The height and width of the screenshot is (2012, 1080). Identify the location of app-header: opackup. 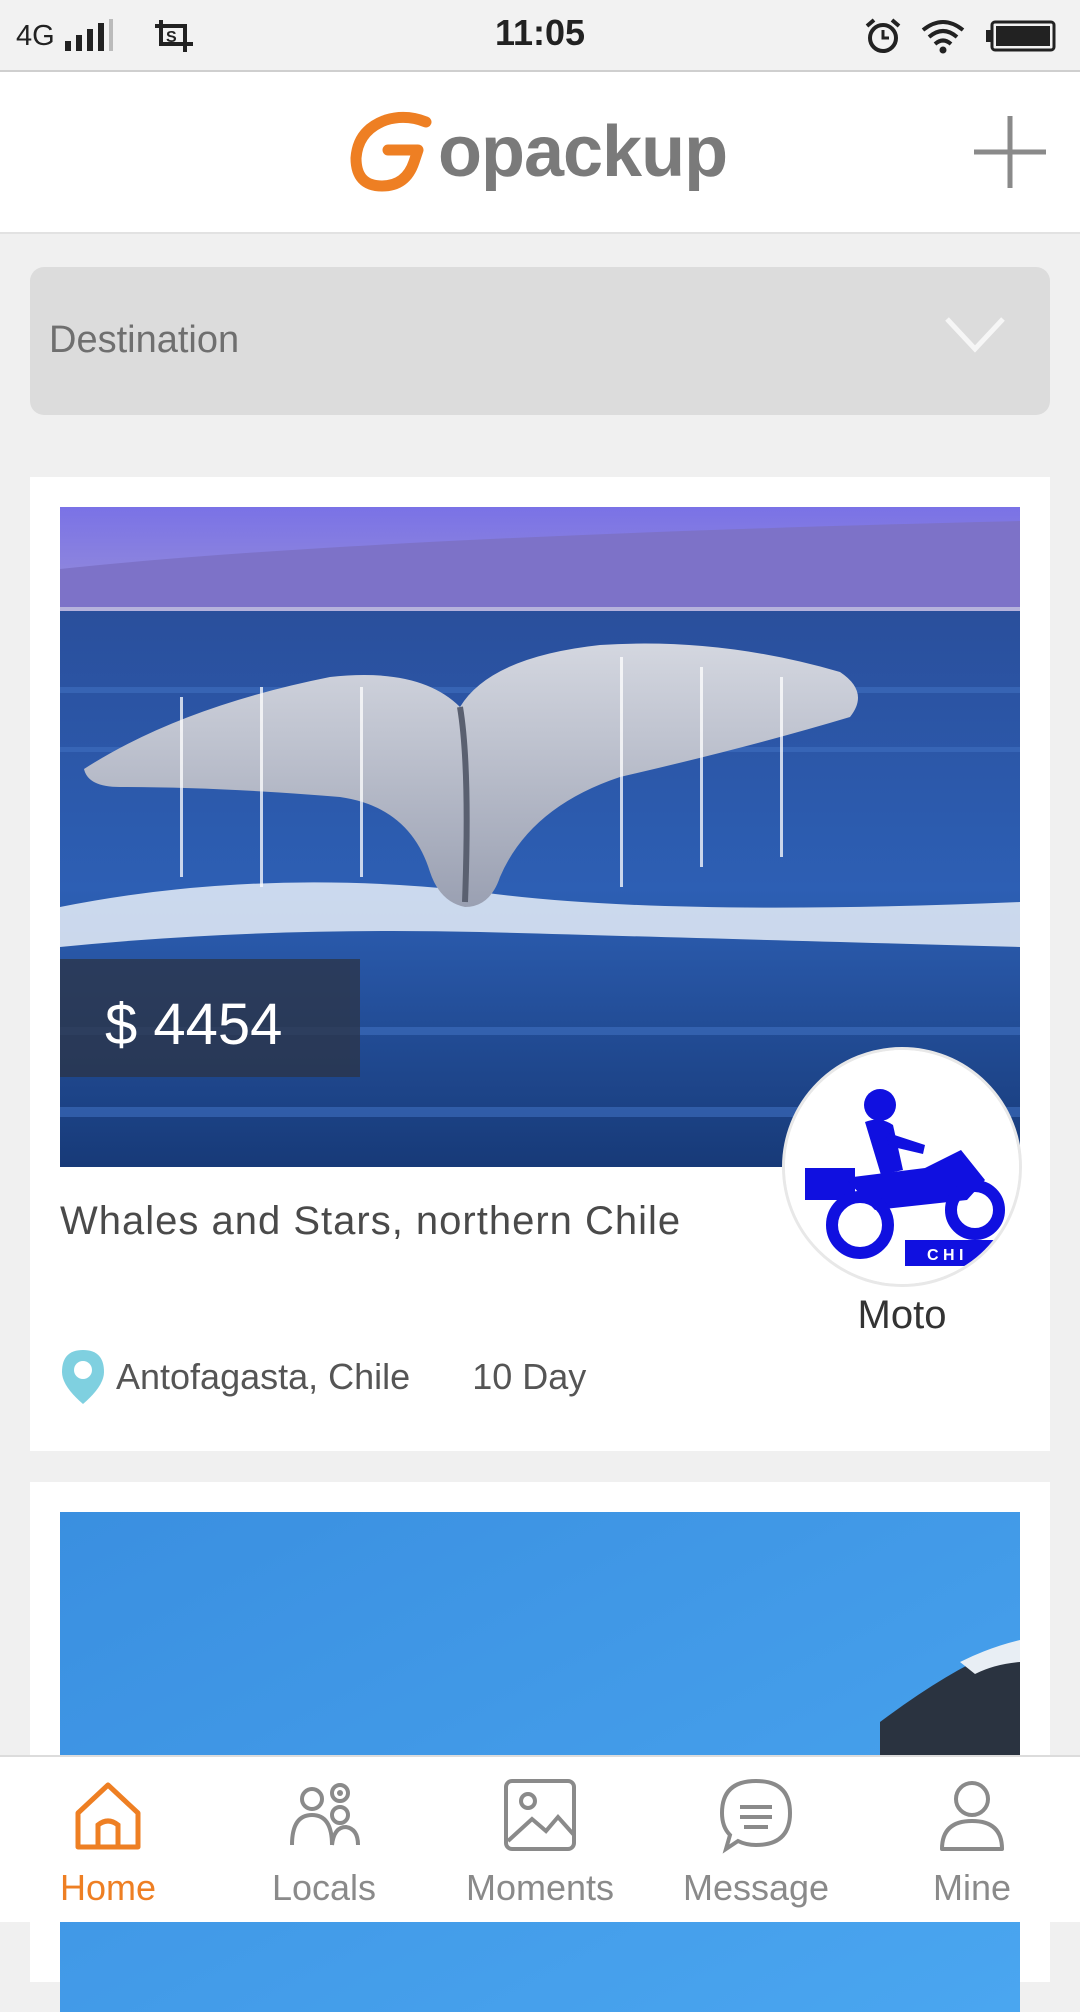
(540, 153).